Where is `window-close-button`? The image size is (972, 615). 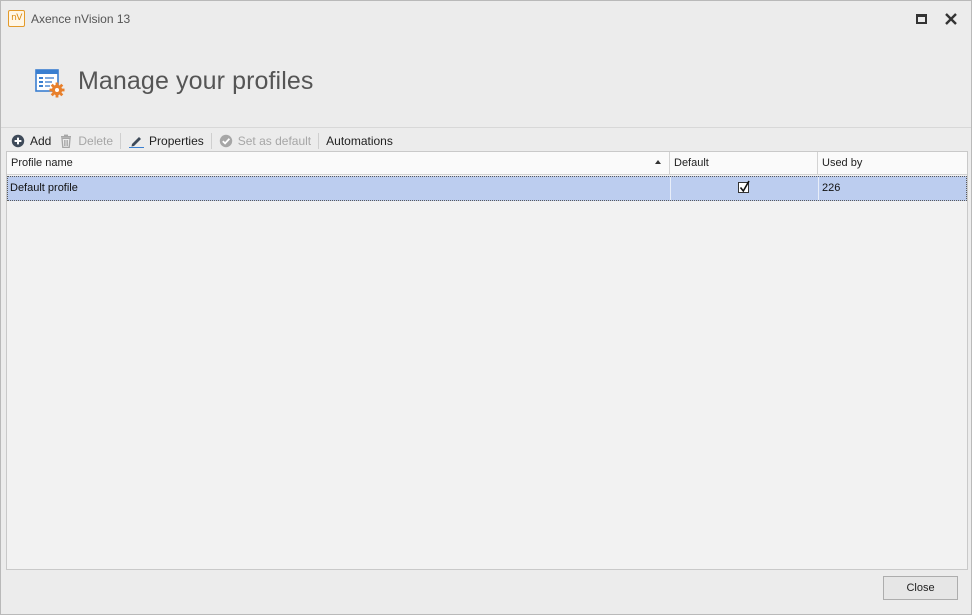 window-close-button is located at coordinates (951, 19).